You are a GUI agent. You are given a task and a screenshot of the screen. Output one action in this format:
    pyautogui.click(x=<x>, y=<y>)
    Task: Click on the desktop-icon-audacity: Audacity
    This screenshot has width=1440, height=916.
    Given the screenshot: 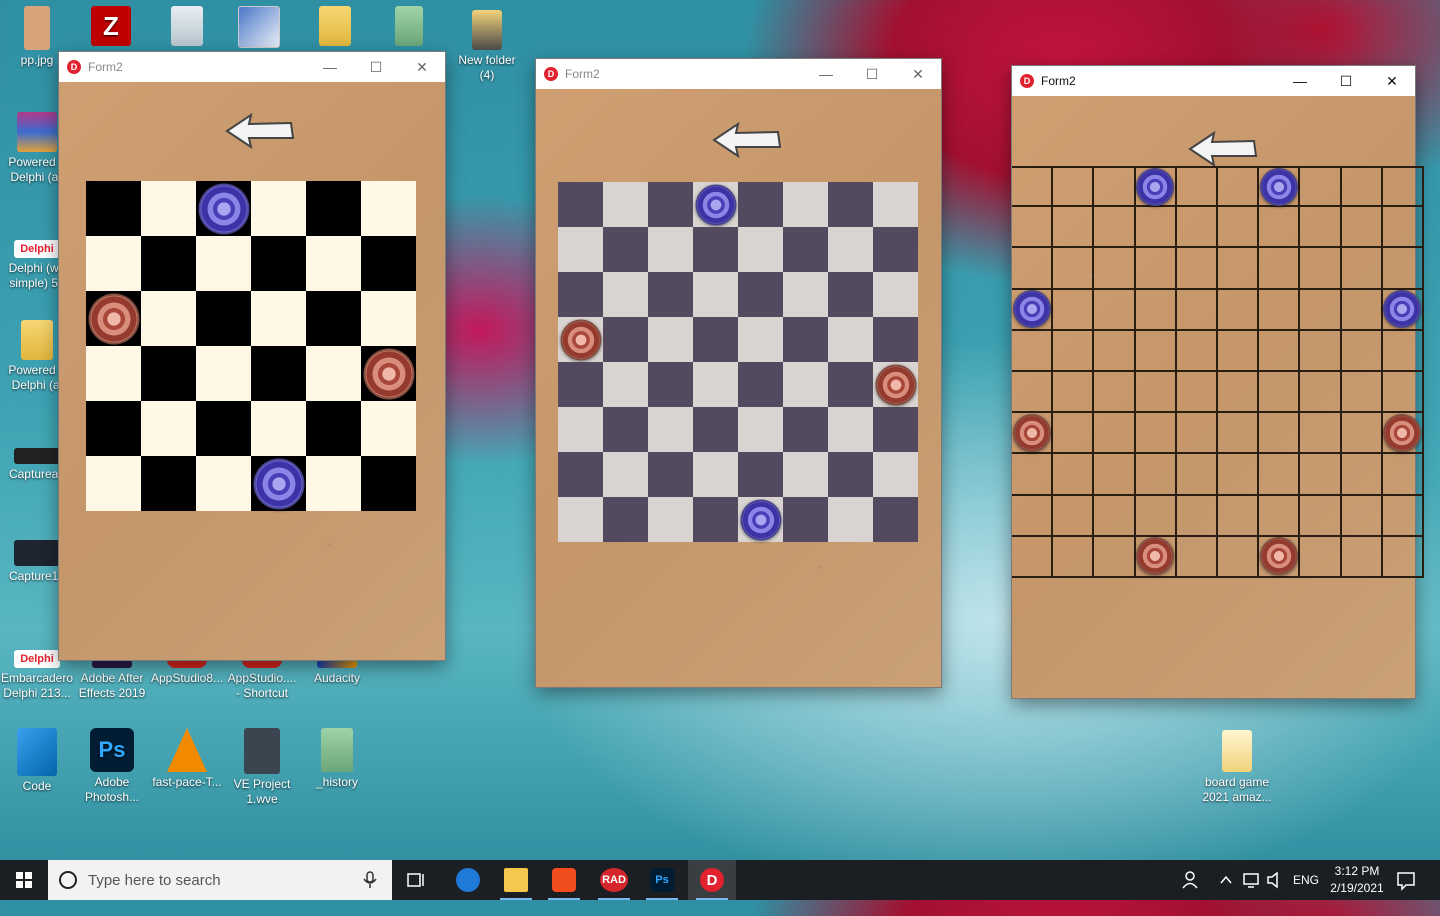 What is the action you would take?
    pyautogui.click(x=337, y=673)
    